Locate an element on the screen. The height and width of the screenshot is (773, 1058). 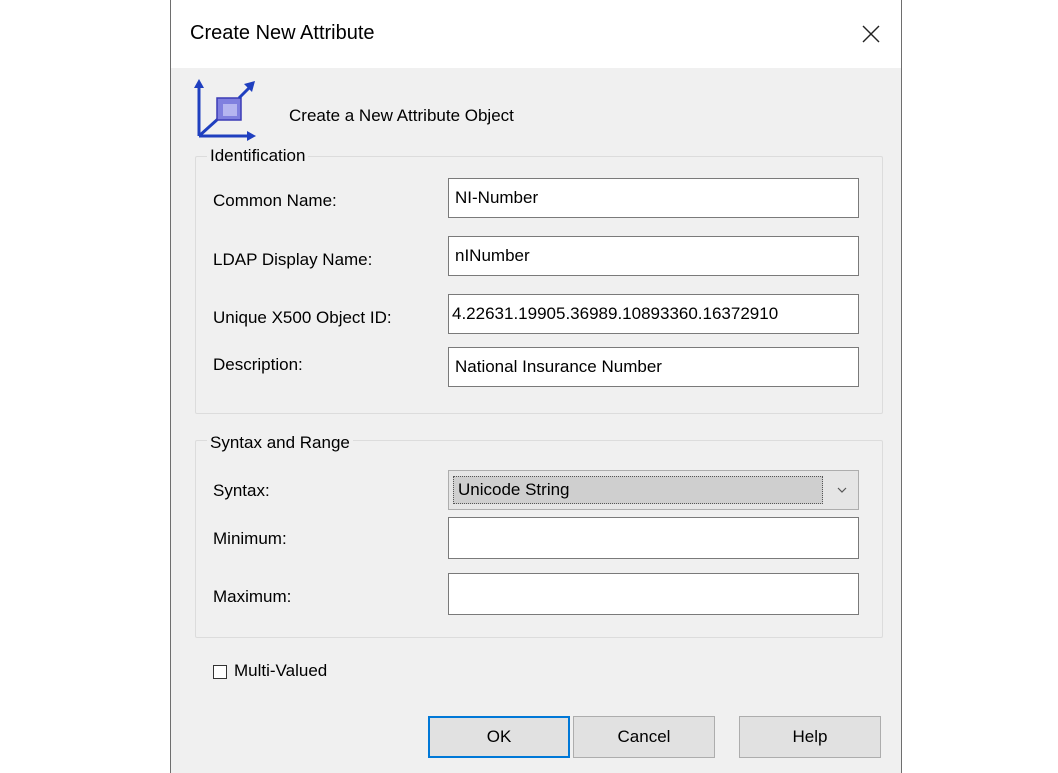
title-bar: Create New Attribute is located at coordinates (536, 34).